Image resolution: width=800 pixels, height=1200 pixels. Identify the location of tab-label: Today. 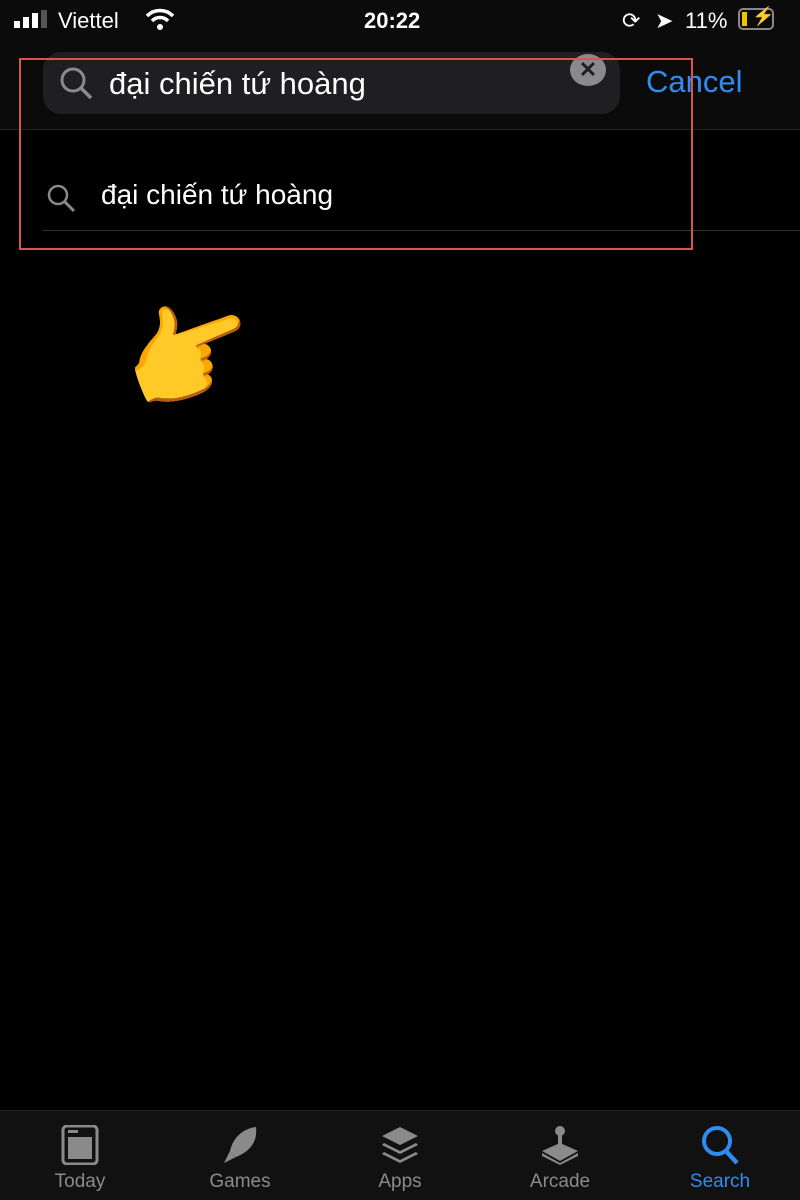
(80, 1181).